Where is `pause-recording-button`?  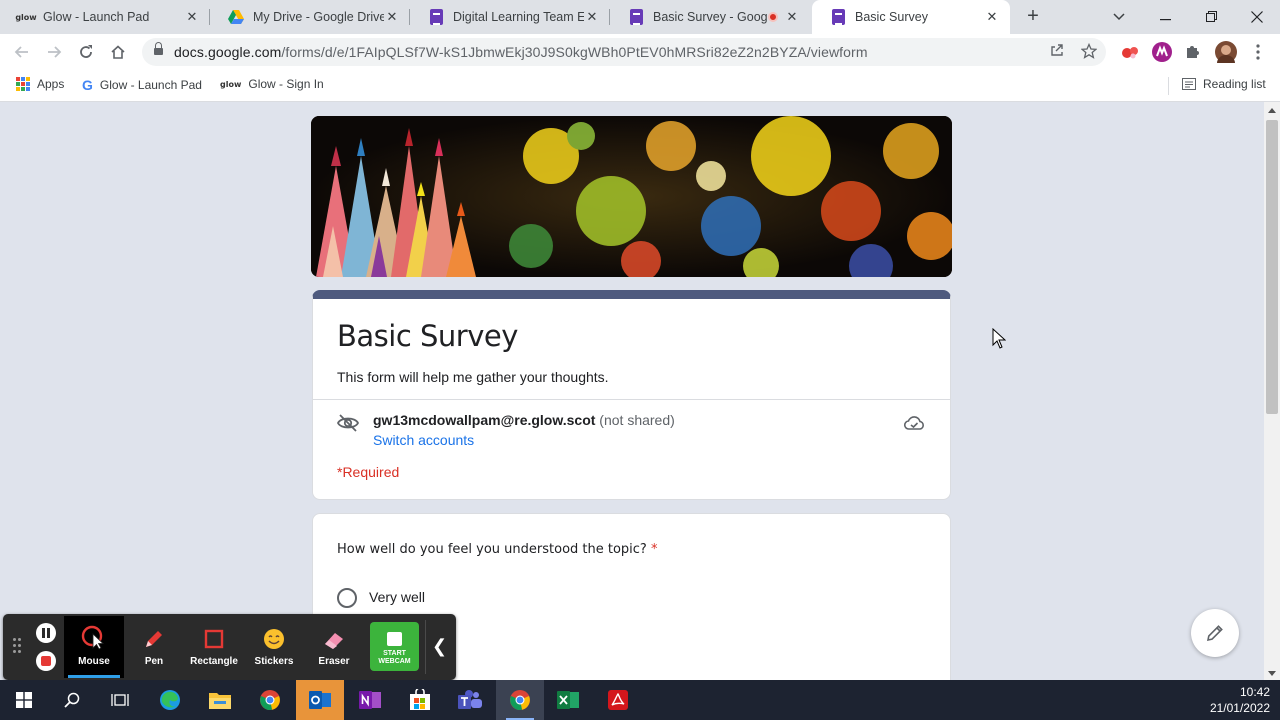
pause-recording-button is located at coordinates (46, 633).